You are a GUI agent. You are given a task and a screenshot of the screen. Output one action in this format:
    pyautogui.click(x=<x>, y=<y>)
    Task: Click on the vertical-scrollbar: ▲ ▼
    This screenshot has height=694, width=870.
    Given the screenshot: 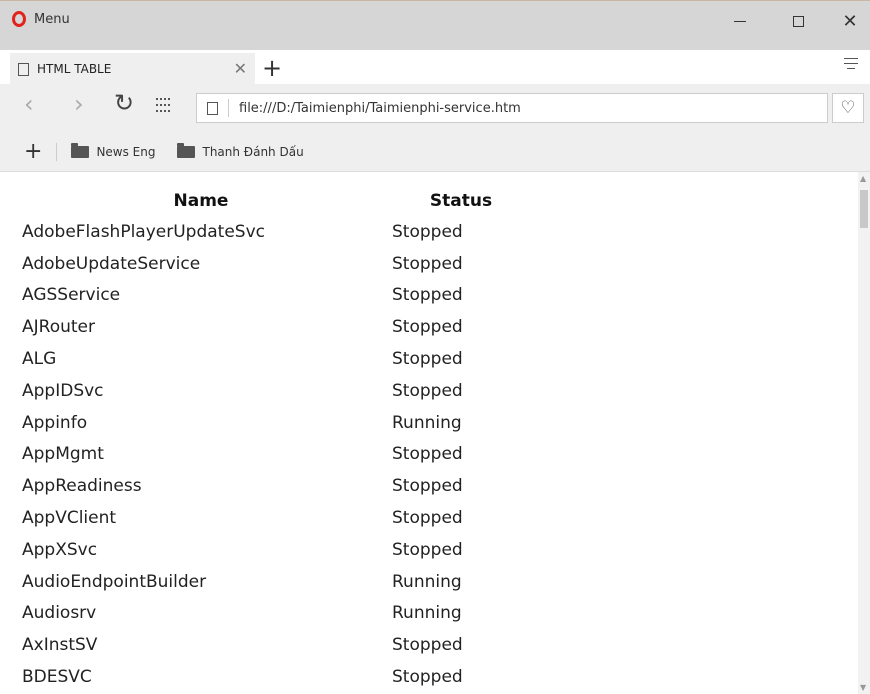 What is the action you would take?
    pyautogui.click(x=864, y=433)
    